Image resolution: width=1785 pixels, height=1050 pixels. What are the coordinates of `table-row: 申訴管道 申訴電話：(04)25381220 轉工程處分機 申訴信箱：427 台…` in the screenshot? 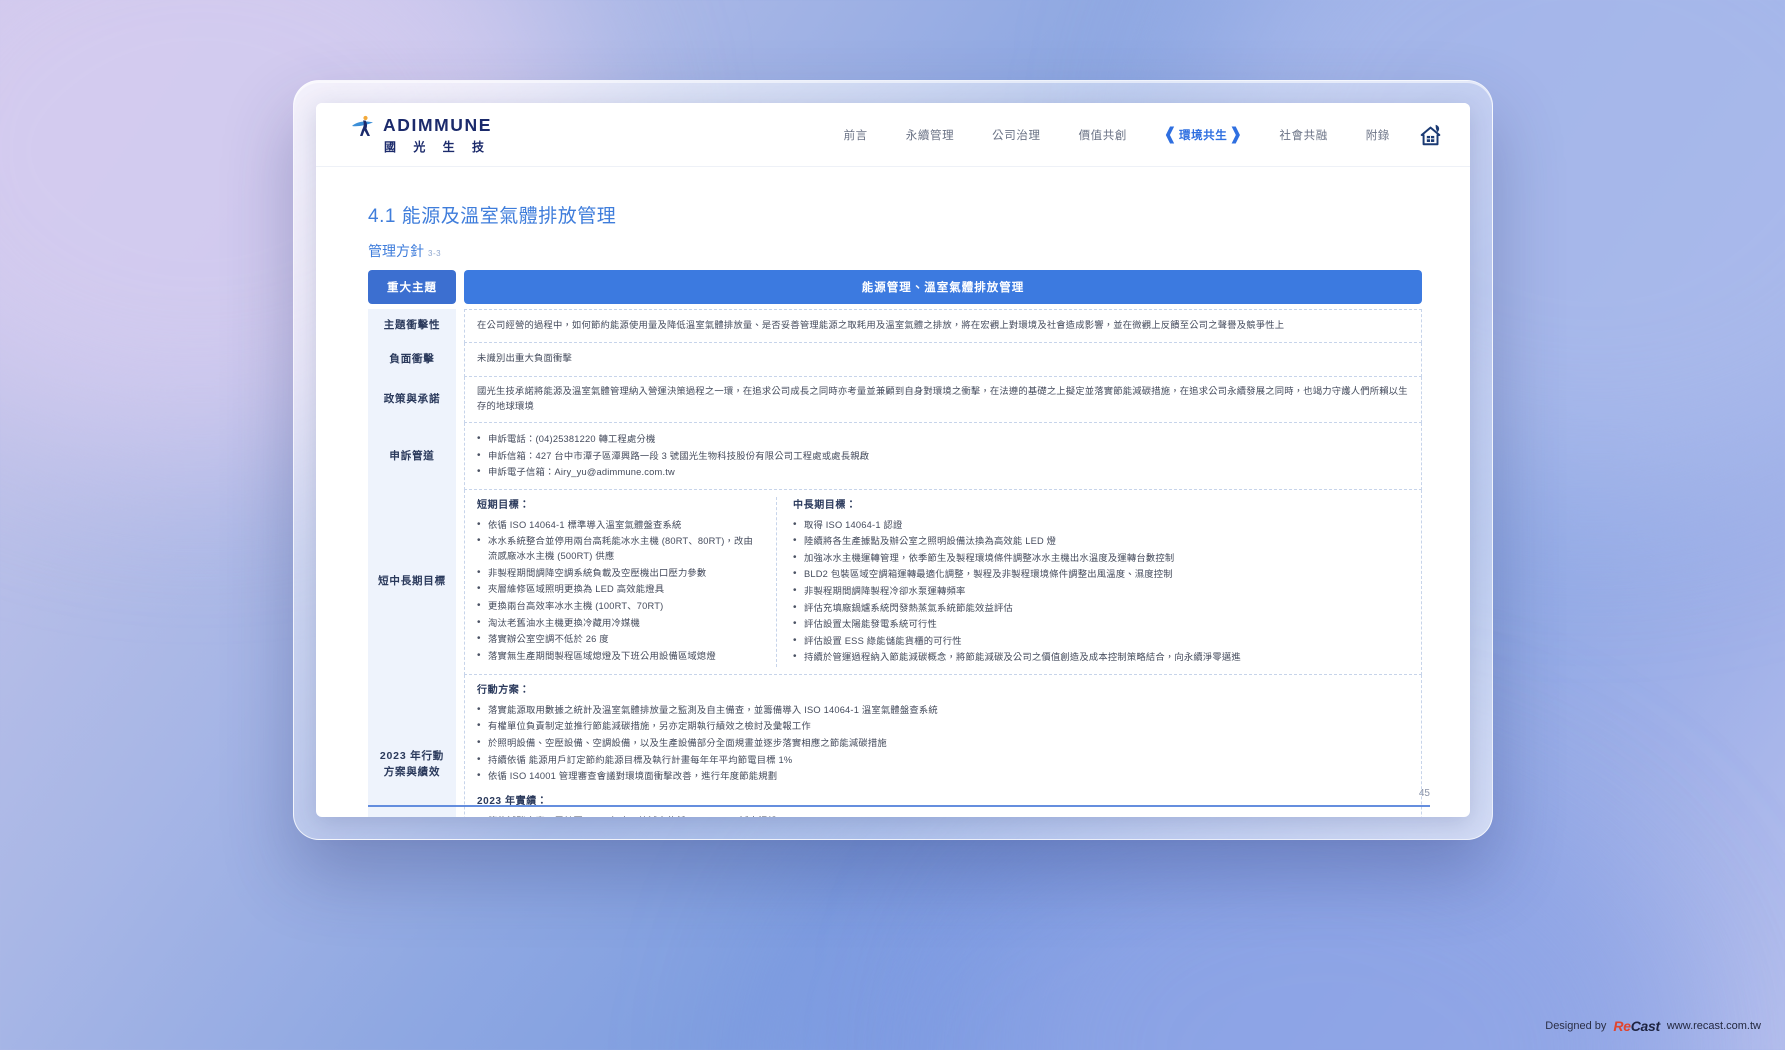 It's located at (895, 456).